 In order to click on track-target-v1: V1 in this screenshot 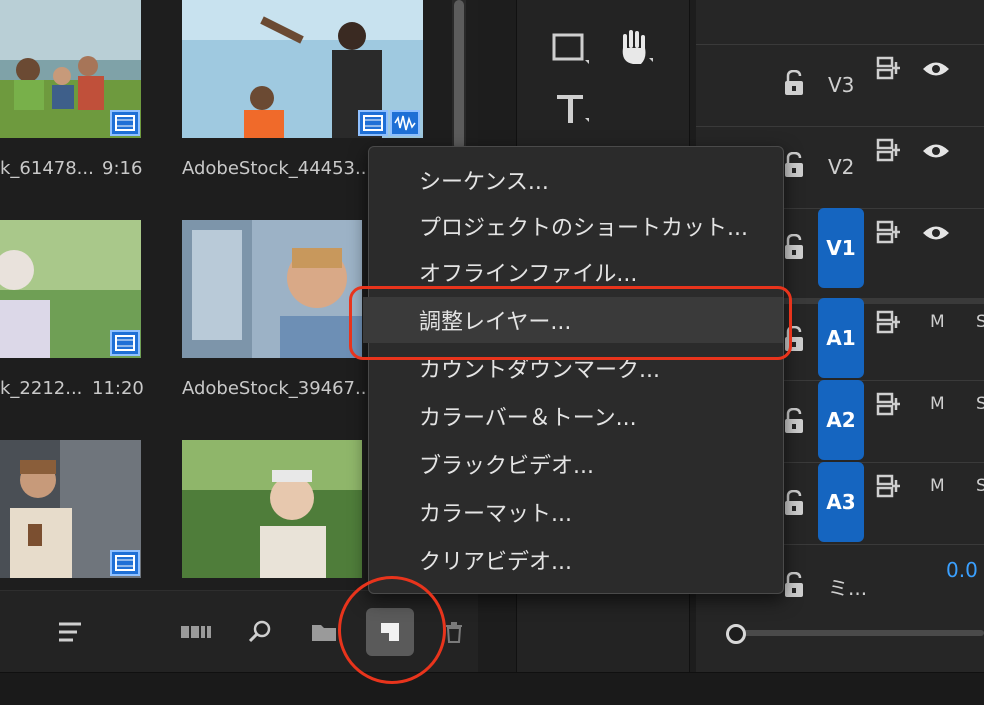, I will do `click(841, 248)`.